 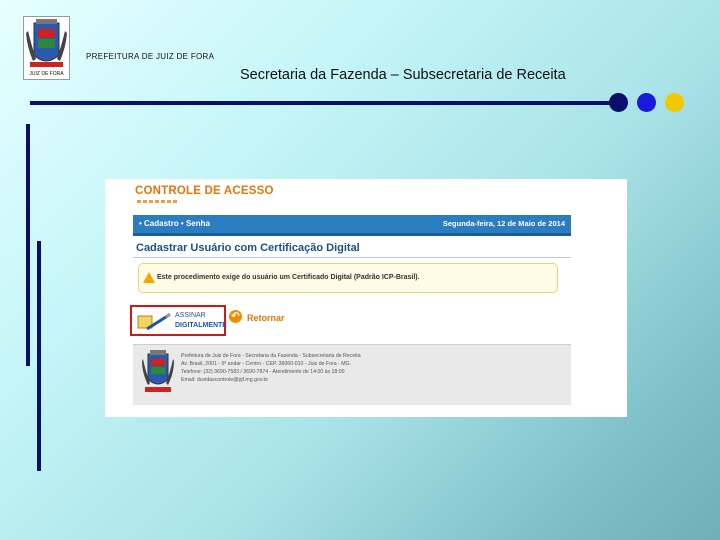 What do you see at coordinates (46, 74) in the screenshot?
I see `crest-text: JUIZ DE FORA` at bounding box center [46, 74].